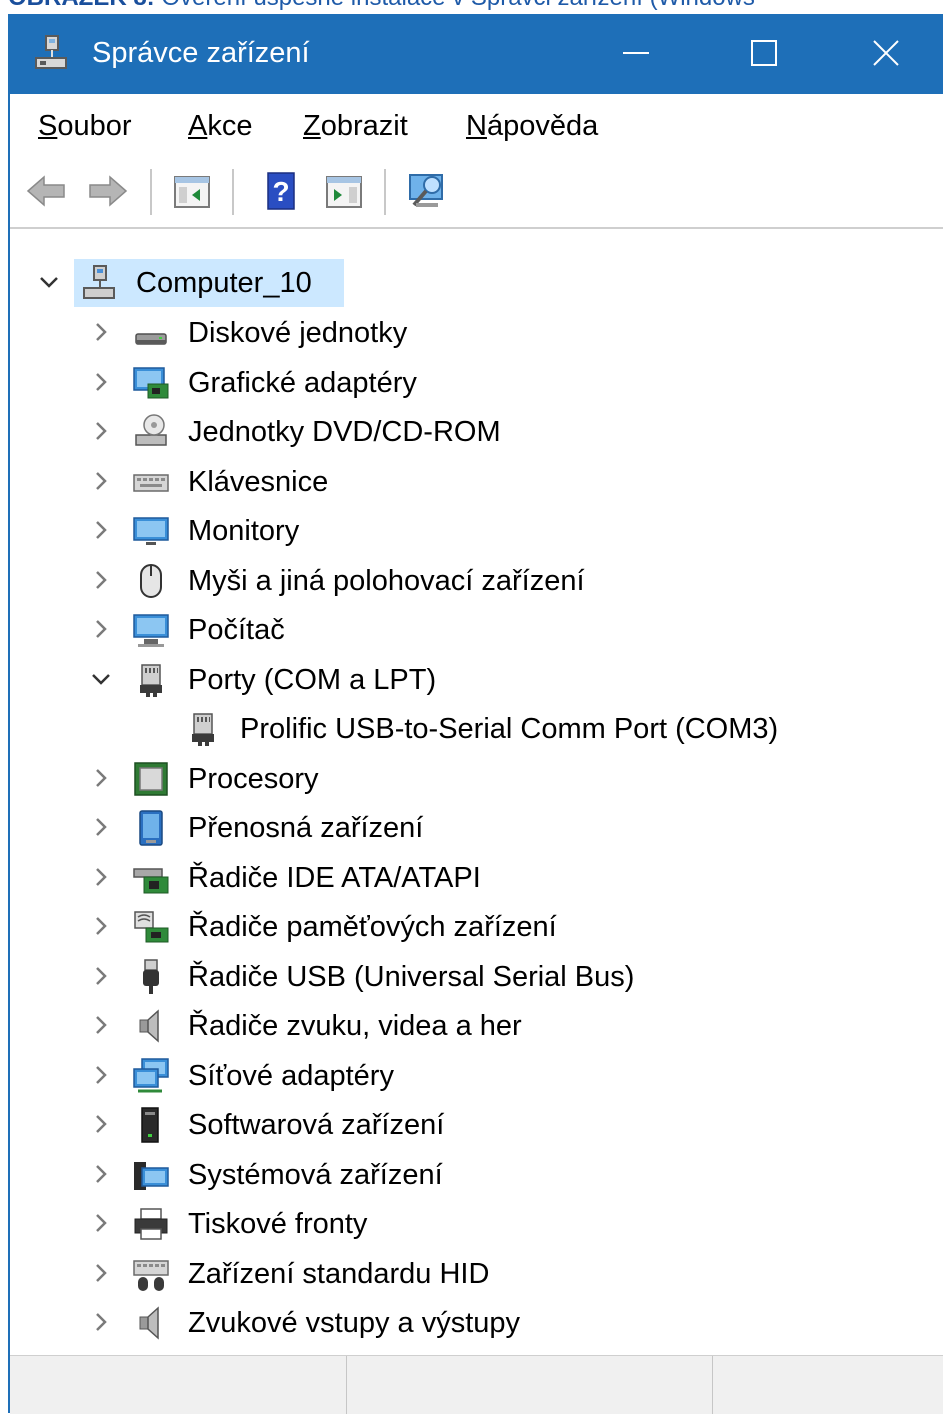 This screenshot has width=943, height=1414. What do you see at coordinates (355, 1026) in the screenshot?
I see `tree-item-label: Řadiče zvuku, videa a her` at bounding box center [355, 1026].